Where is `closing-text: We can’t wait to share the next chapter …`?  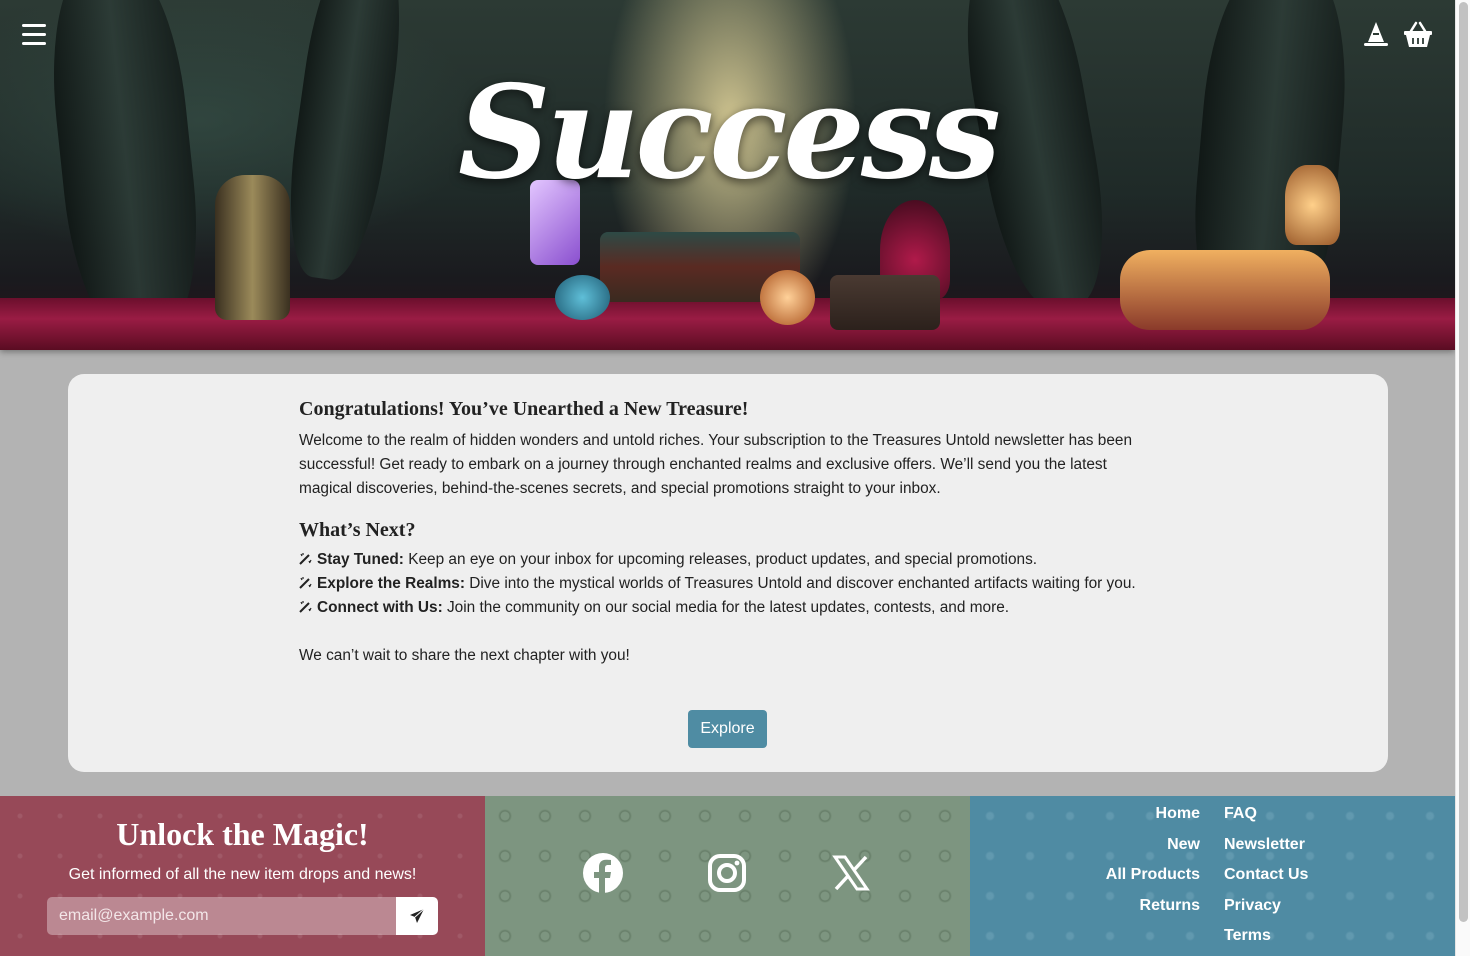
closing-text: We can’t wait to share the next chapter … is located at coordinates (464, 655).